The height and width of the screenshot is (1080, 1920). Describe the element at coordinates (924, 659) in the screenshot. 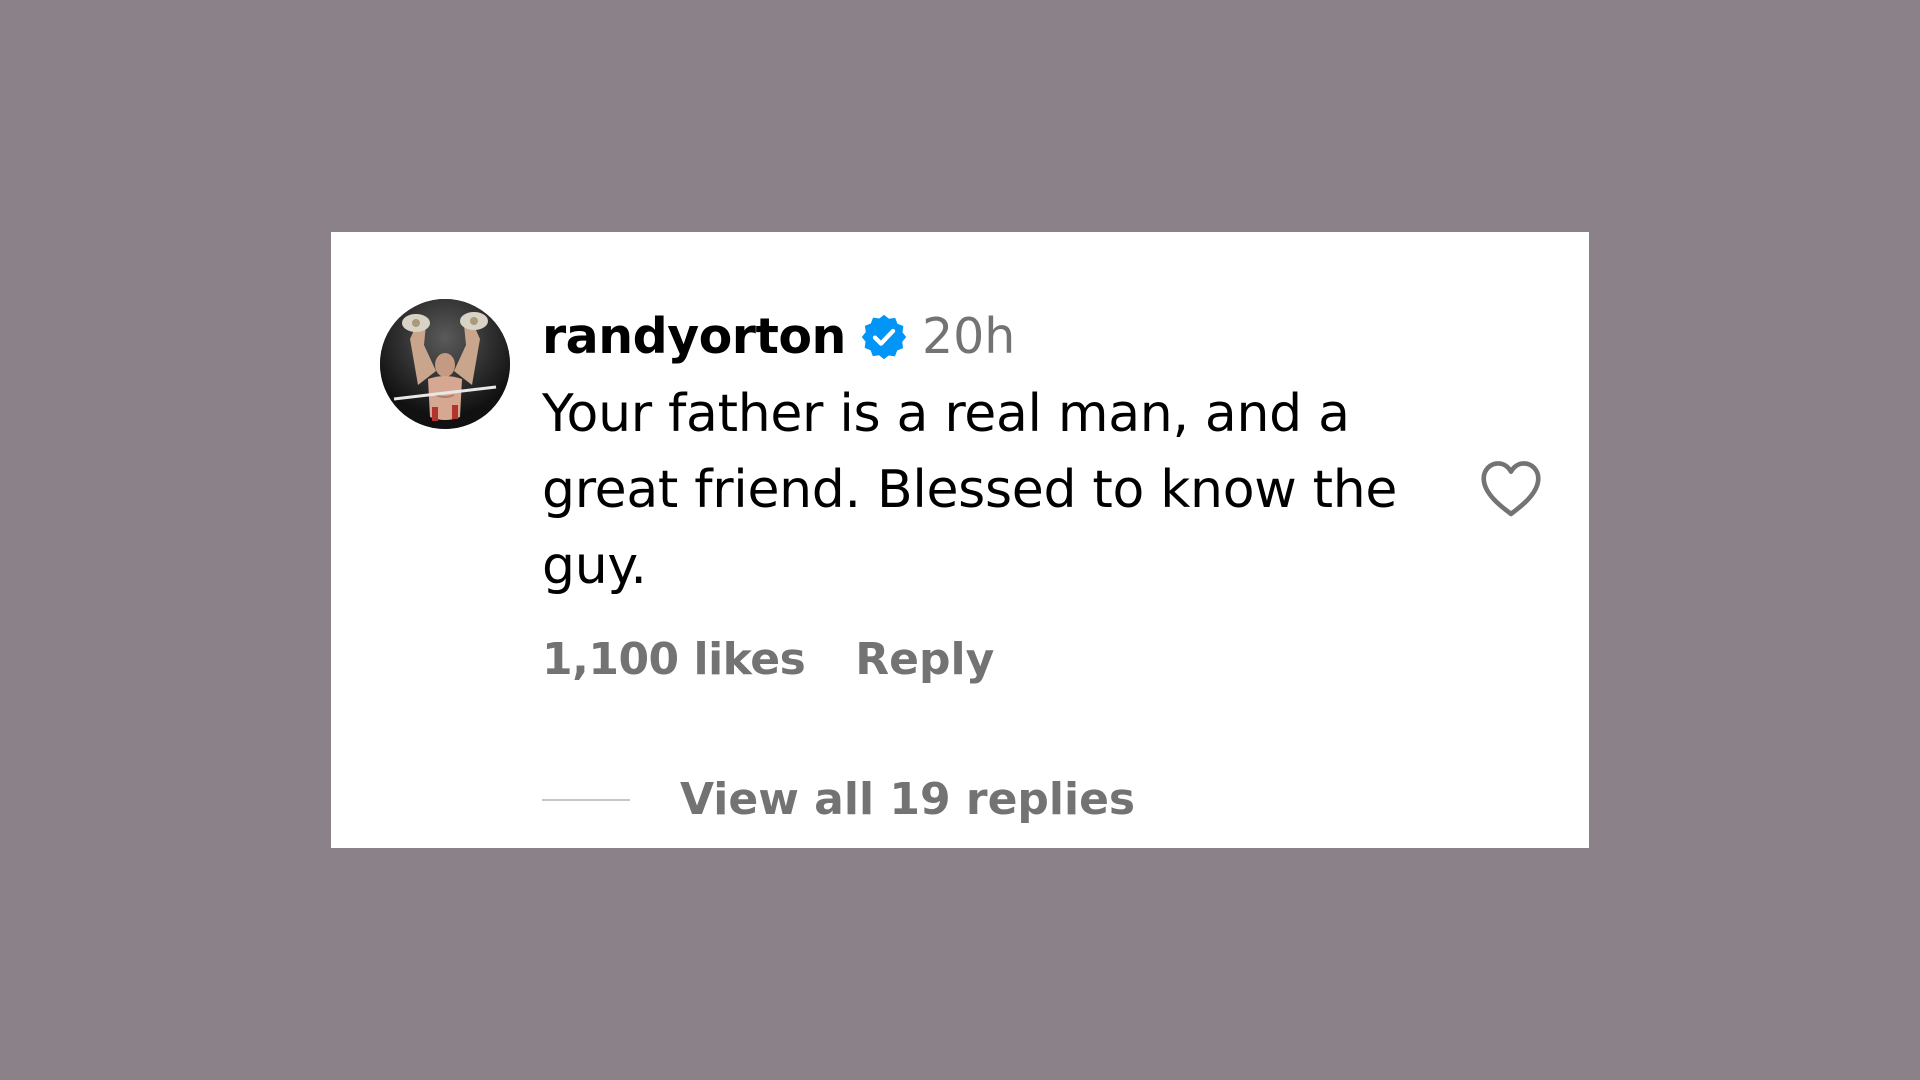

I see `reply-button: Reply` at that location.